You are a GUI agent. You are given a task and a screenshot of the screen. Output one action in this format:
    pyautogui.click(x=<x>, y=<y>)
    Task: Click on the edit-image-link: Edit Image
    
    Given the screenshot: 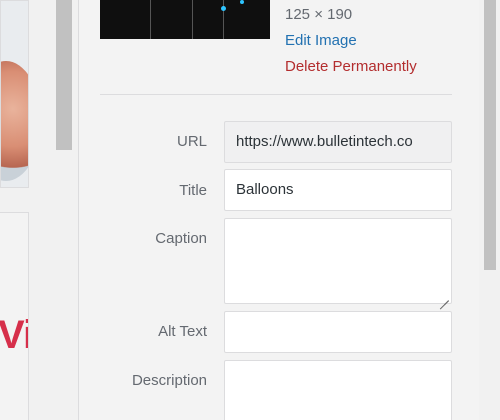 What is the action you would take?
    pyautogui.click(x=321, y=40)
    